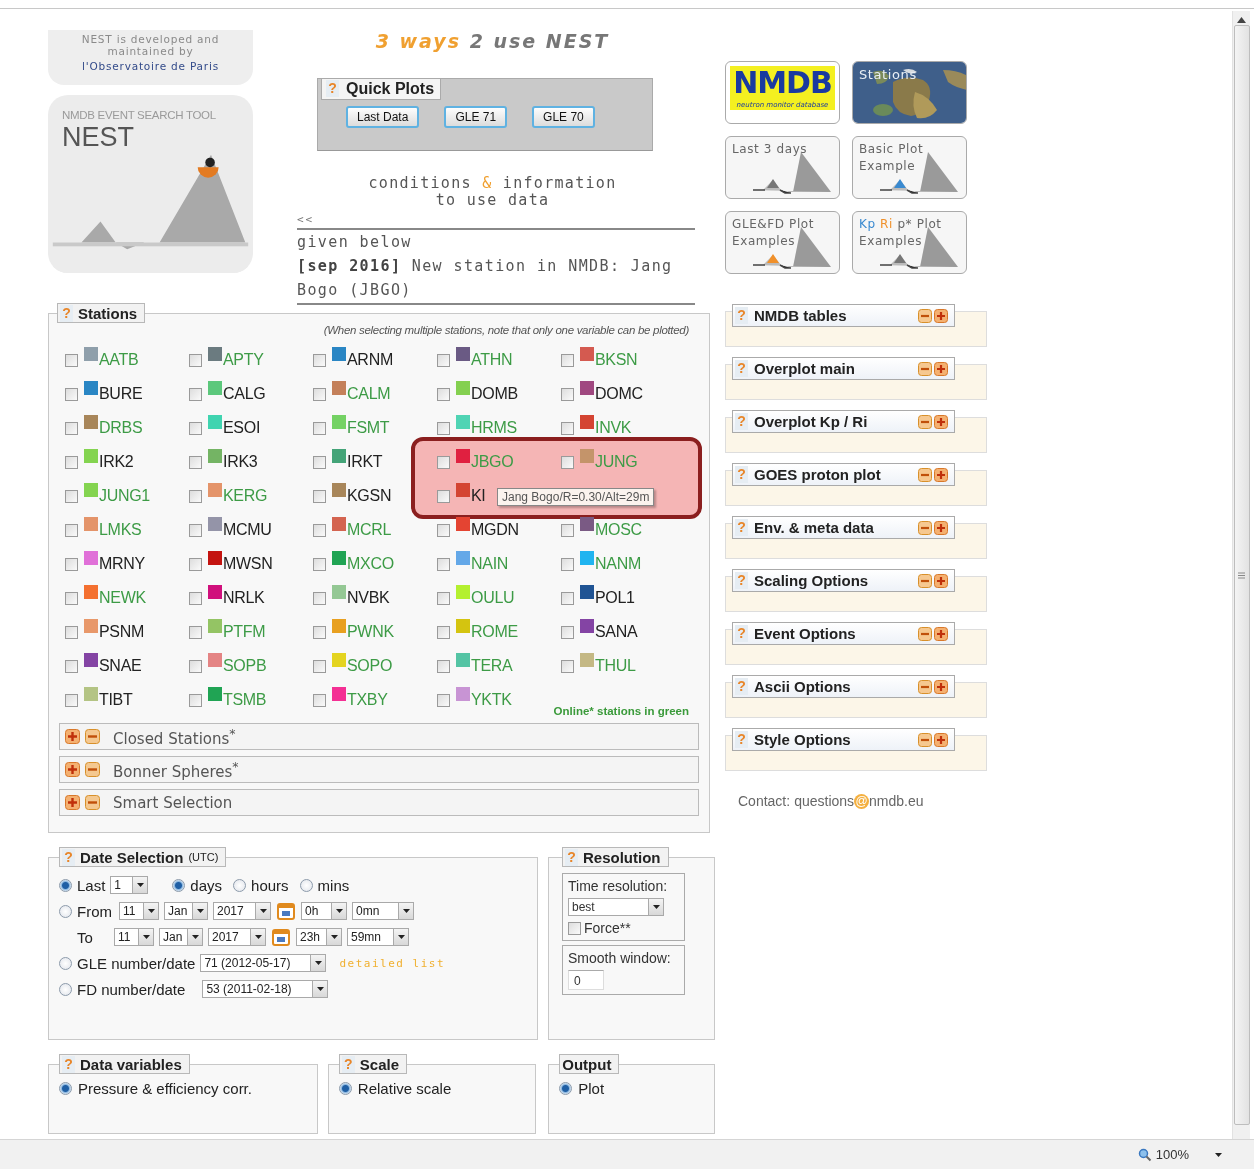 The image size is (1254, 1169). Describe the element at coordinates (559, 183) in the screenshot. I see `information-link: information` at that location.